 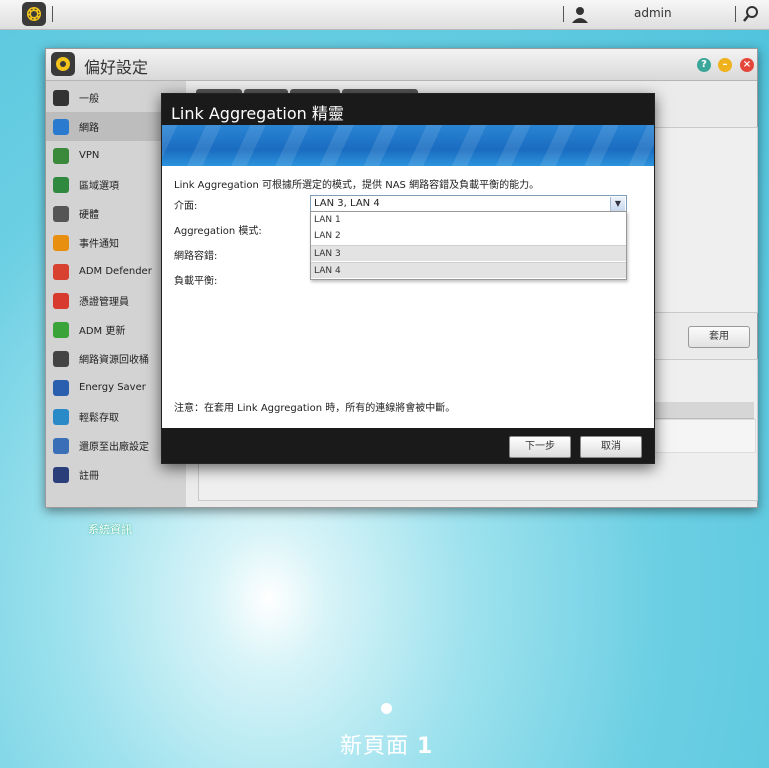 I want to click on sidebar-item-label: VPN, so click(x=89, y=155).